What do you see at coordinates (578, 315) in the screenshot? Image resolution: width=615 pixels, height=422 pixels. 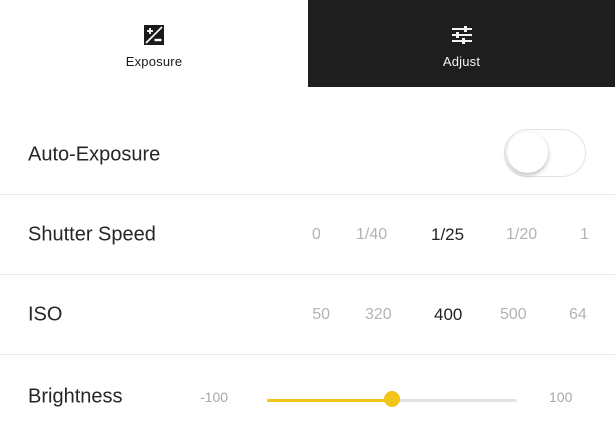 I see `iso-option: 64` at bounding box center [578, 315].